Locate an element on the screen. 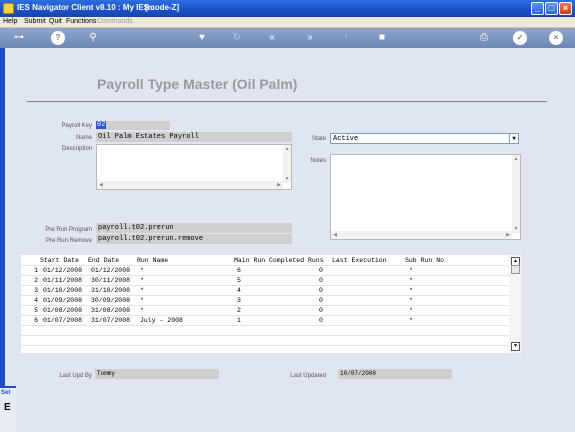  state-label: State is located at coordinates (318, 139).